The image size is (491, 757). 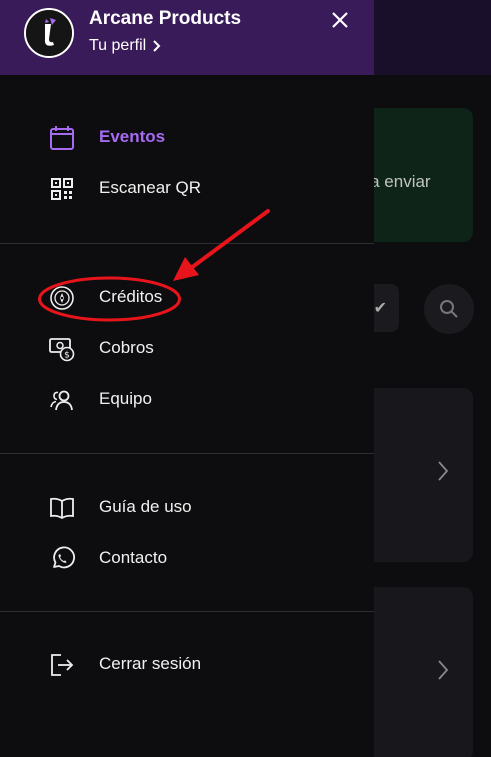 What do you see at coordinates (118, 45) in the screenshot?
I see `profile-link-label: Tu perfil` at bounding box center [118, 45].